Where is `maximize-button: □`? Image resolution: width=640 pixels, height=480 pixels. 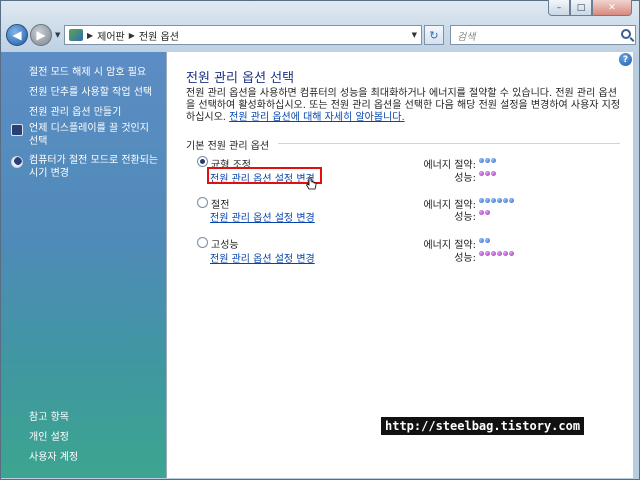
maximize-button: □ is located at coordinates (581, 8).